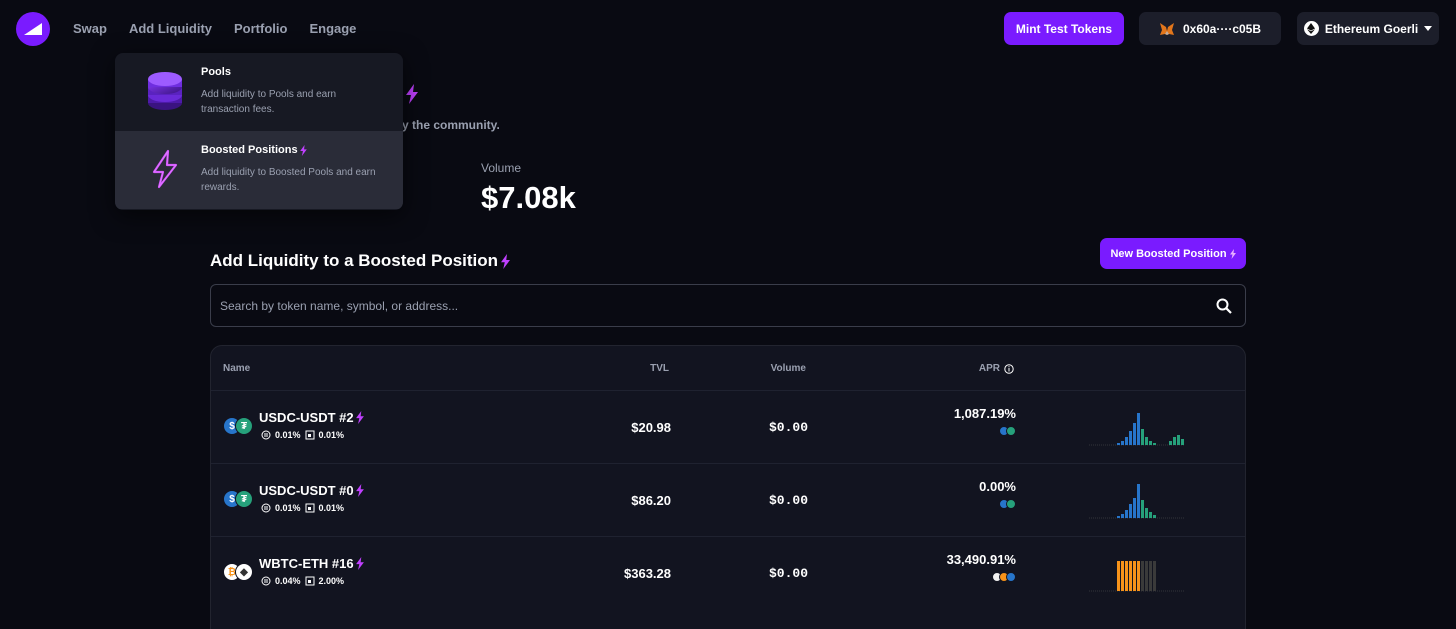 Image resolution: width=1456 pixels, height=629 pixels. I want to click on token-pair-icons: ₿ ◆, so click(238, 572).